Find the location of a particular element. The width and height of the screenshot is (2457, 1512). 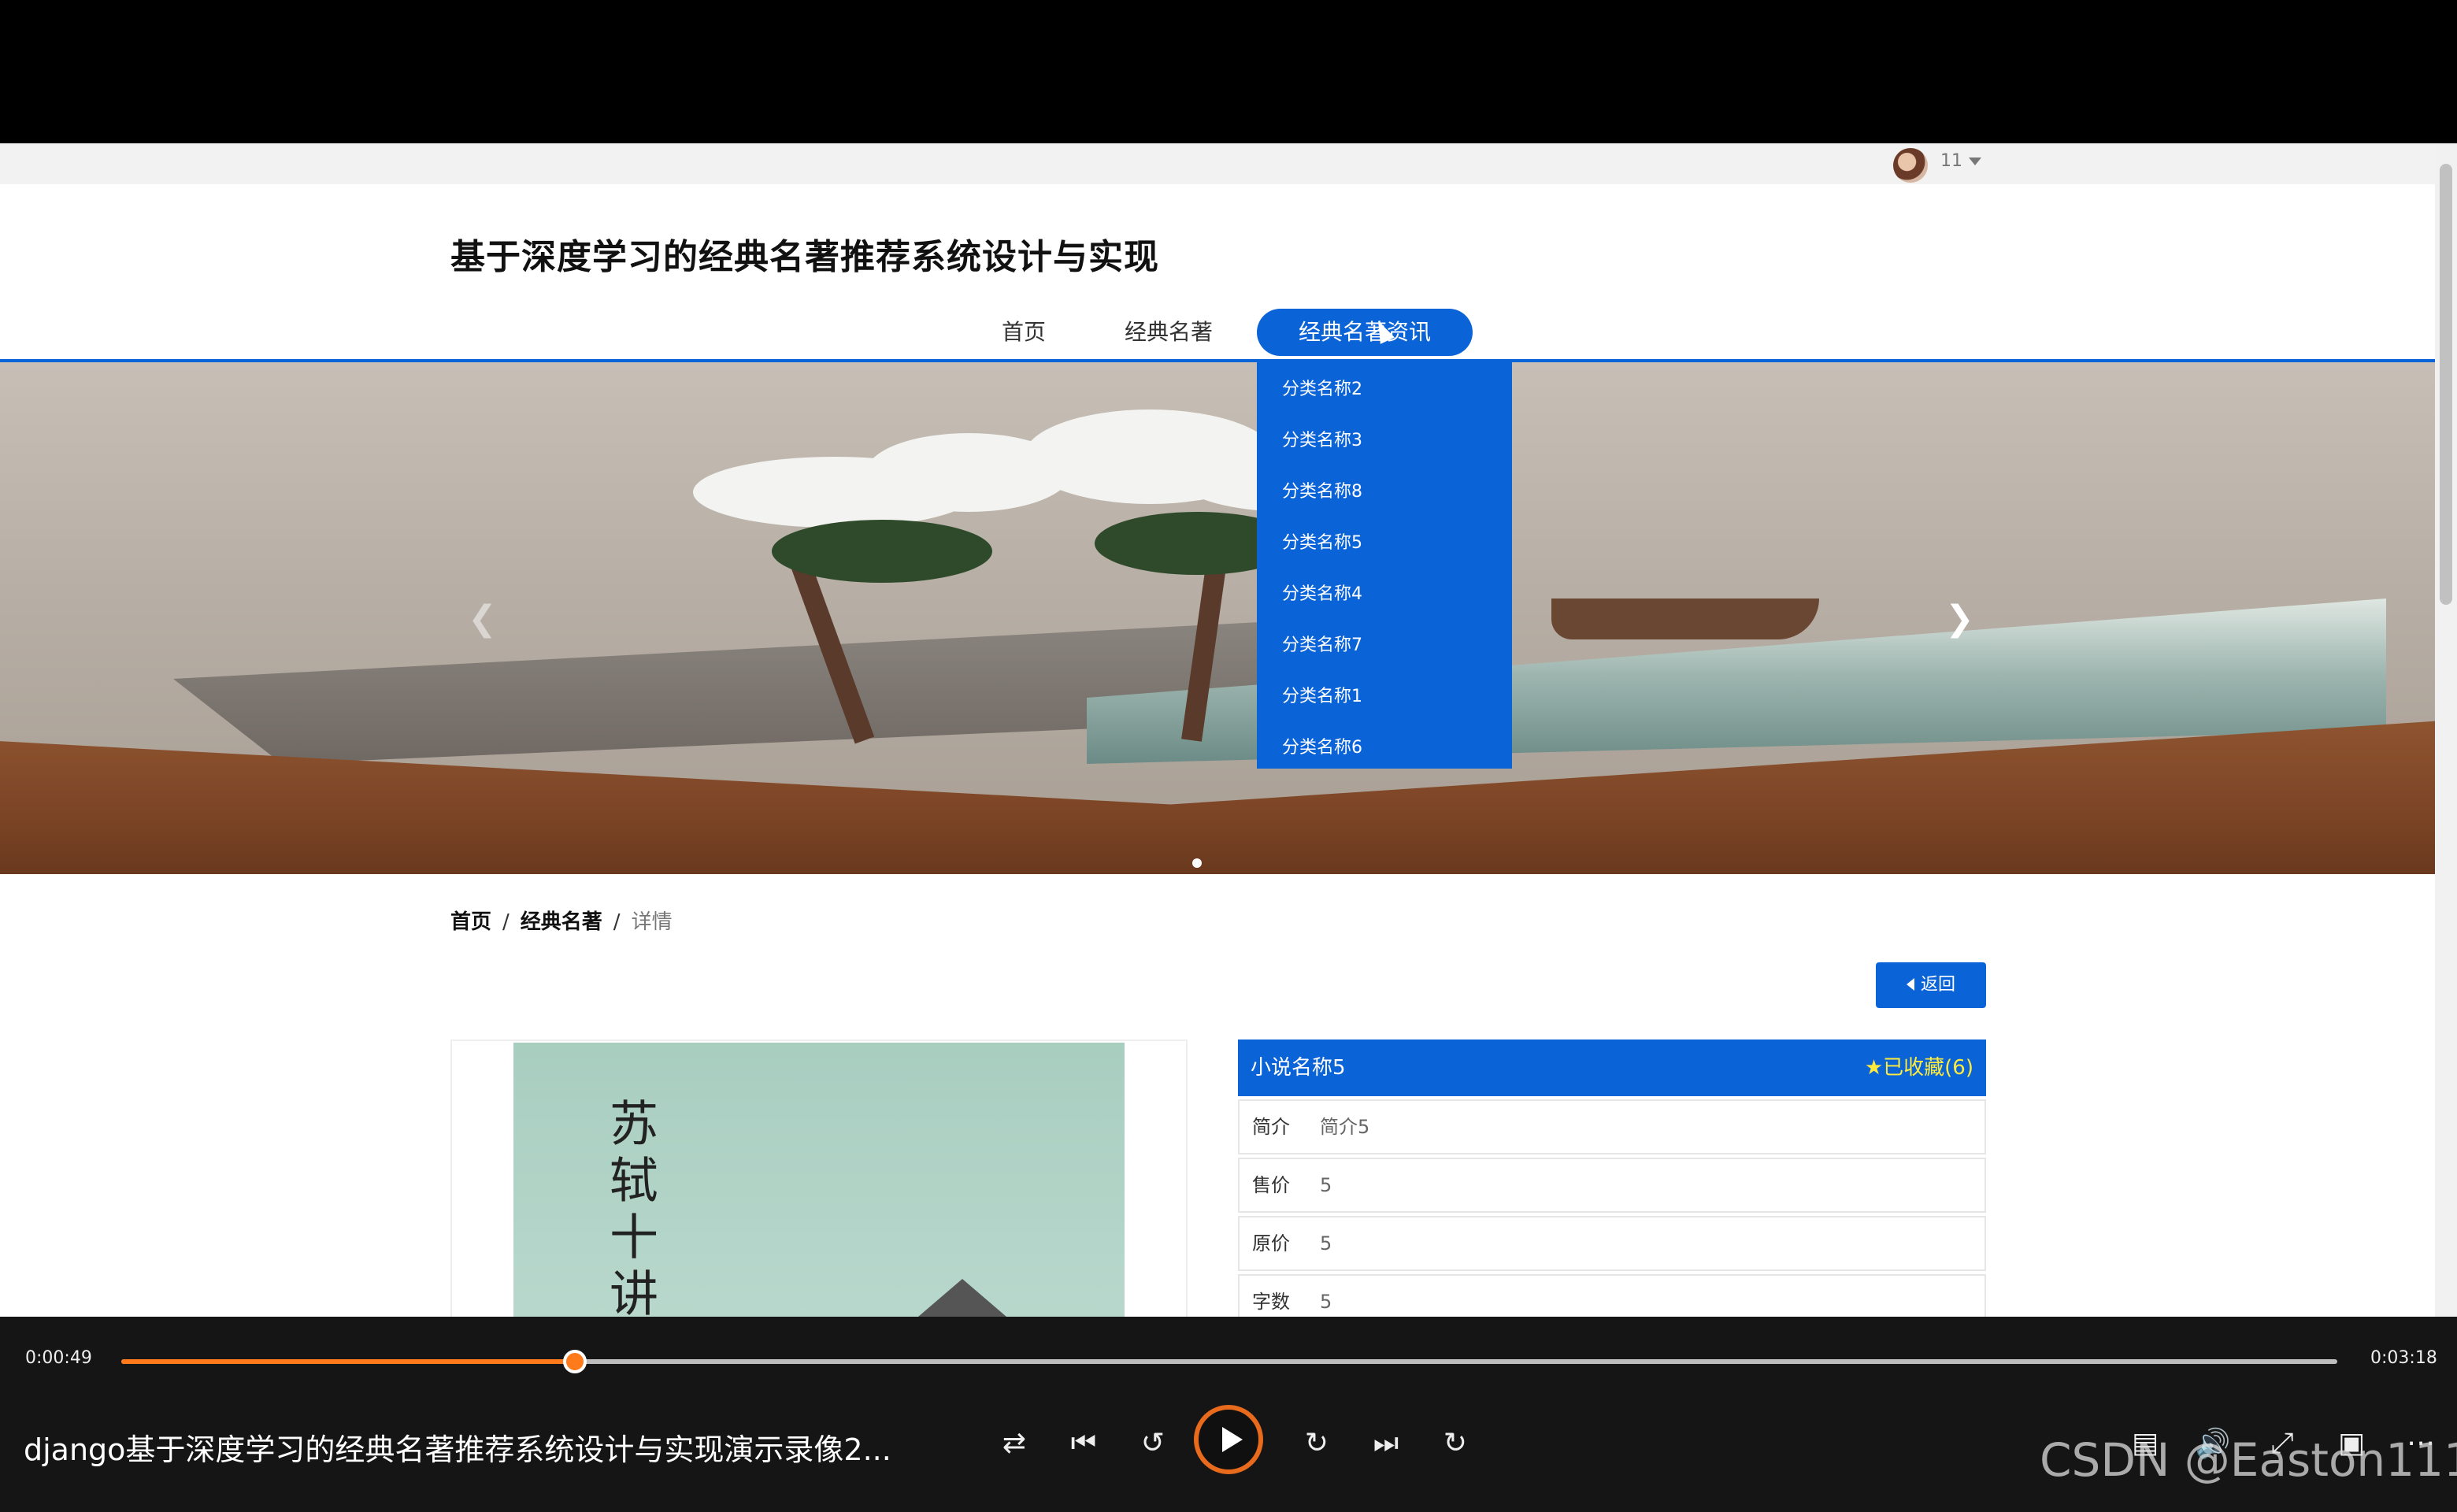

favorite-label: 已收藏(6) is located at coordinates (1928, 1068).